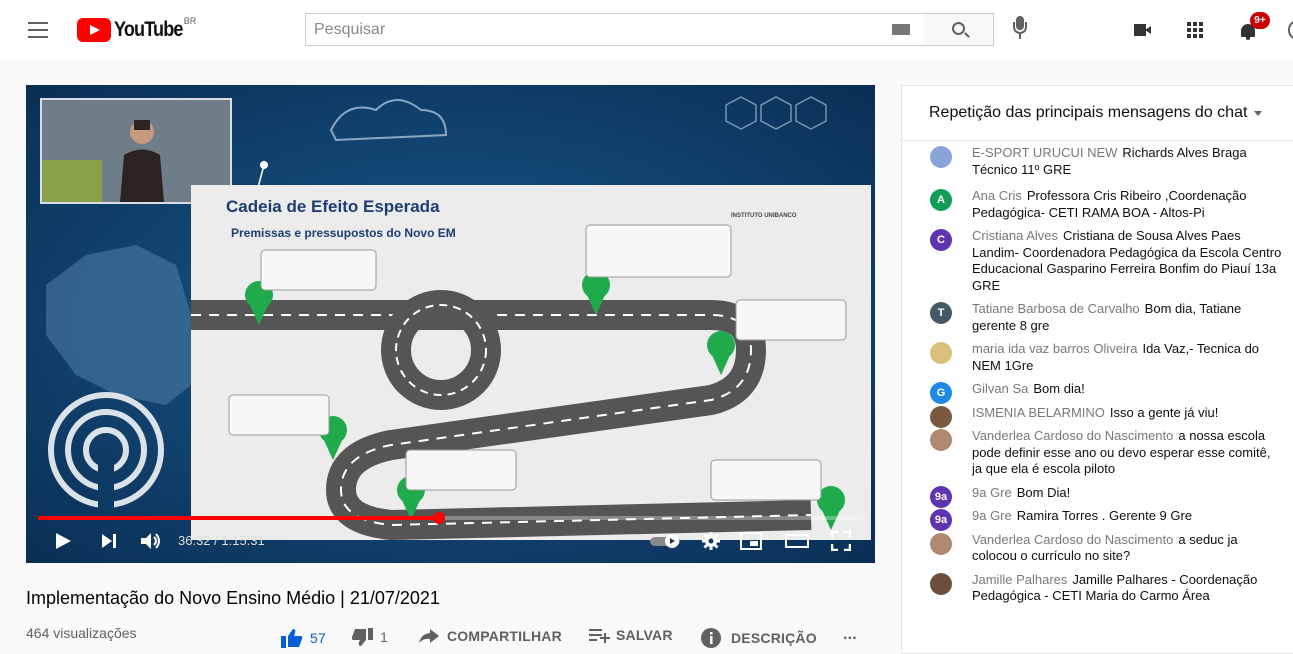  I want to click on settings-icon, so click(711, 541).